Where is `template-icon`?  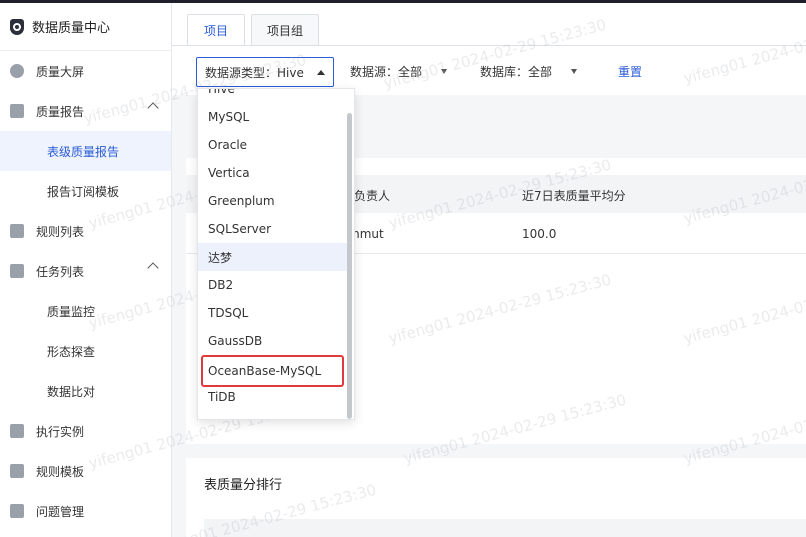
template-icon is located at coordinates (17, 471).